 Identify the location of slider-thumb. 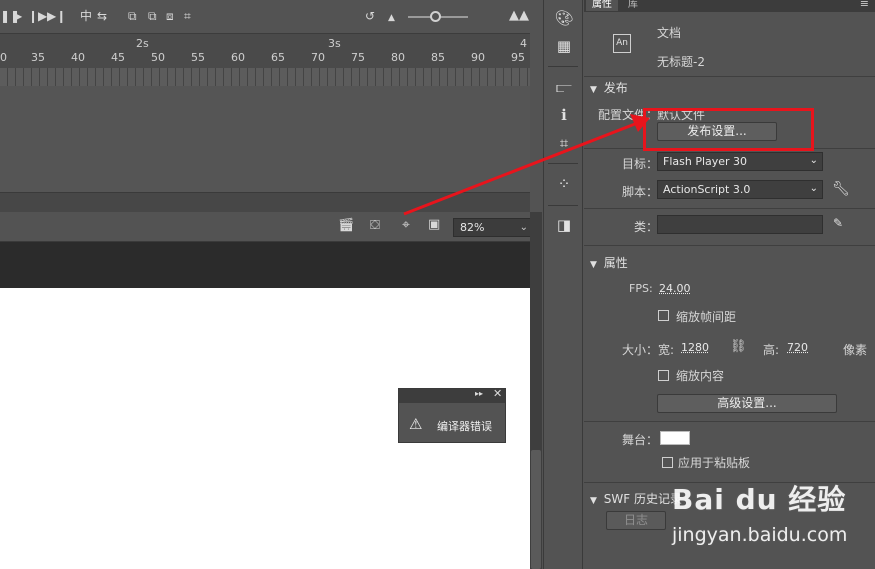
(435, 16).